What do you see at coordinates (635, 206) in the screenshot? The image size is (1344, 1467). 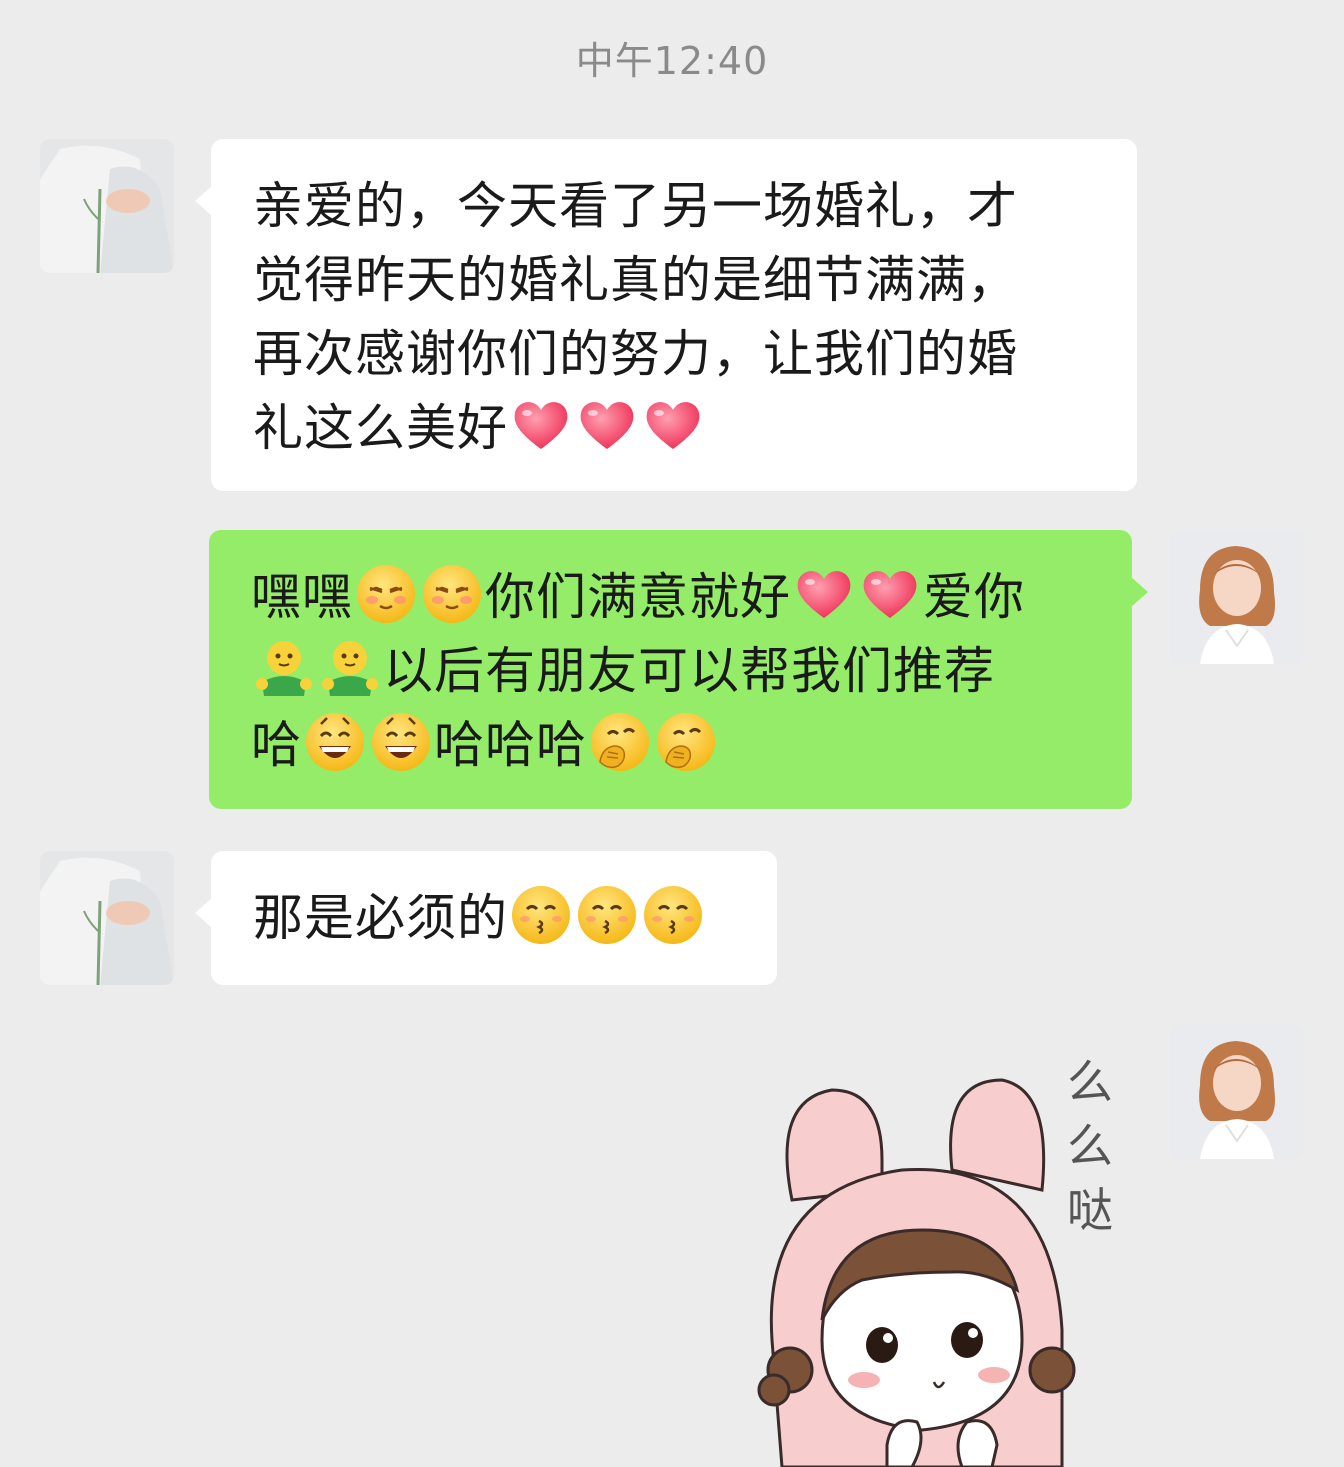 I see `message-line: 亲爱的，今天看了另一场婚礼，才` at bounding box center [635, 206].